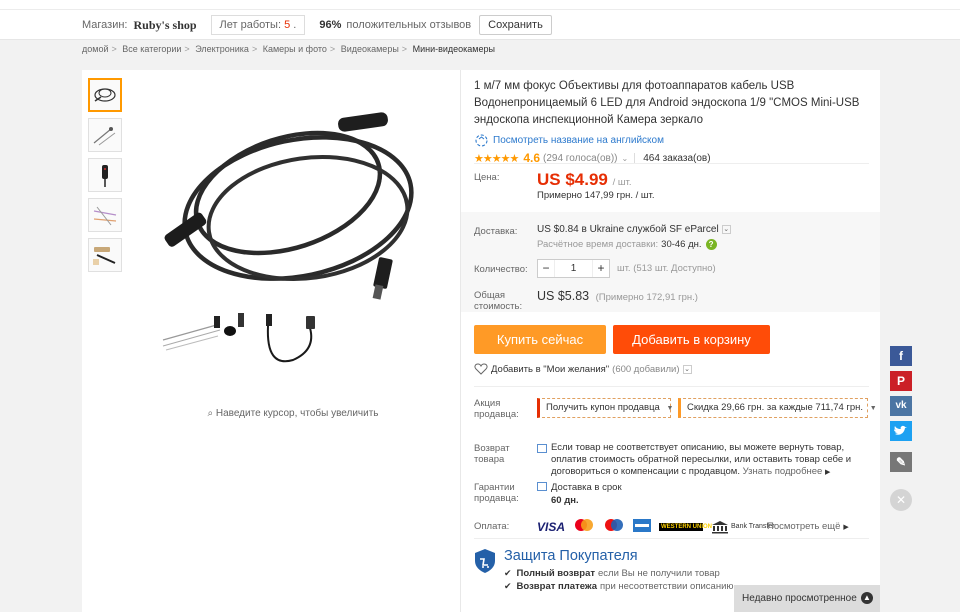 This screenshot has height=612, width=960. Describe the element at coordinates (901, 356) in the screenshot. I see `facebook-share-icon: f` at that location.